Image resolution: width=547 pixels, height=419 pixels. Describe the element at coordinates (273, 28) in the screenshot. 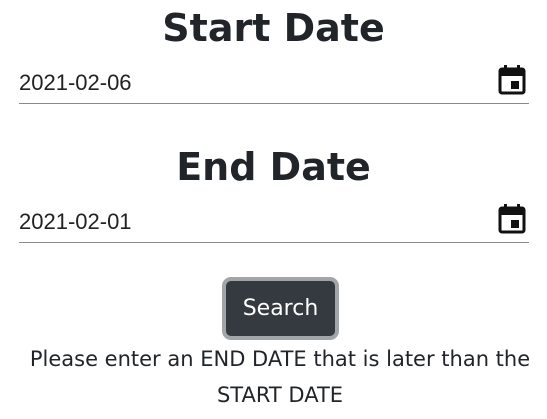

I see `start-date-heading: Start Date` at that location.